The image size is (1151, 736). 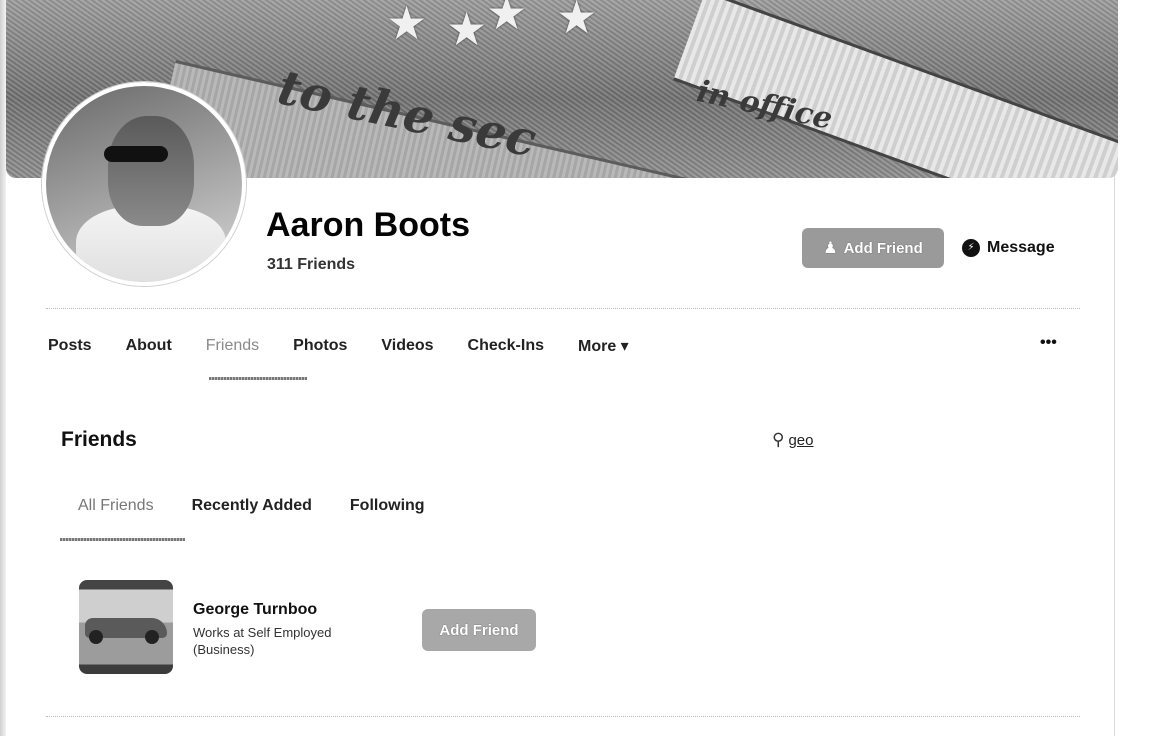 I want to click on add-friend-button: ♟ Add Friend, so click(x=873, y=248).